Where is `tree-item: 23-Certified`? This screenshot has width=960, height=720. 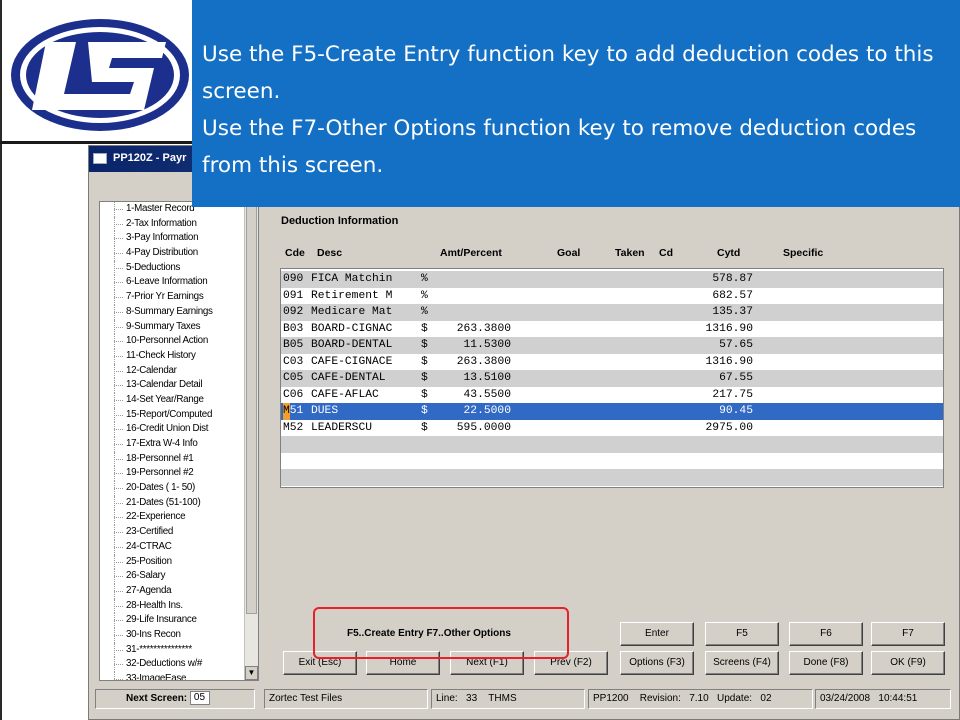
tree-item: 23-Certified is located at coordinates (173, 532).